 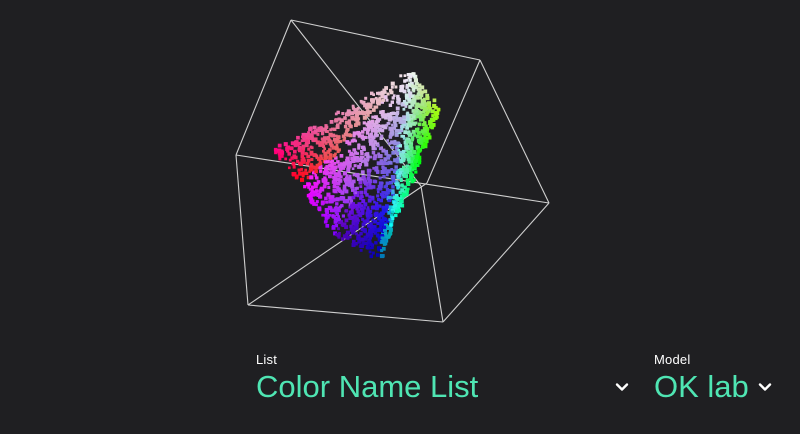 What do you see at coordinates (764, 387) in the screenshot?
I see `chevron-down-icon` at bounding box center [764, 387].